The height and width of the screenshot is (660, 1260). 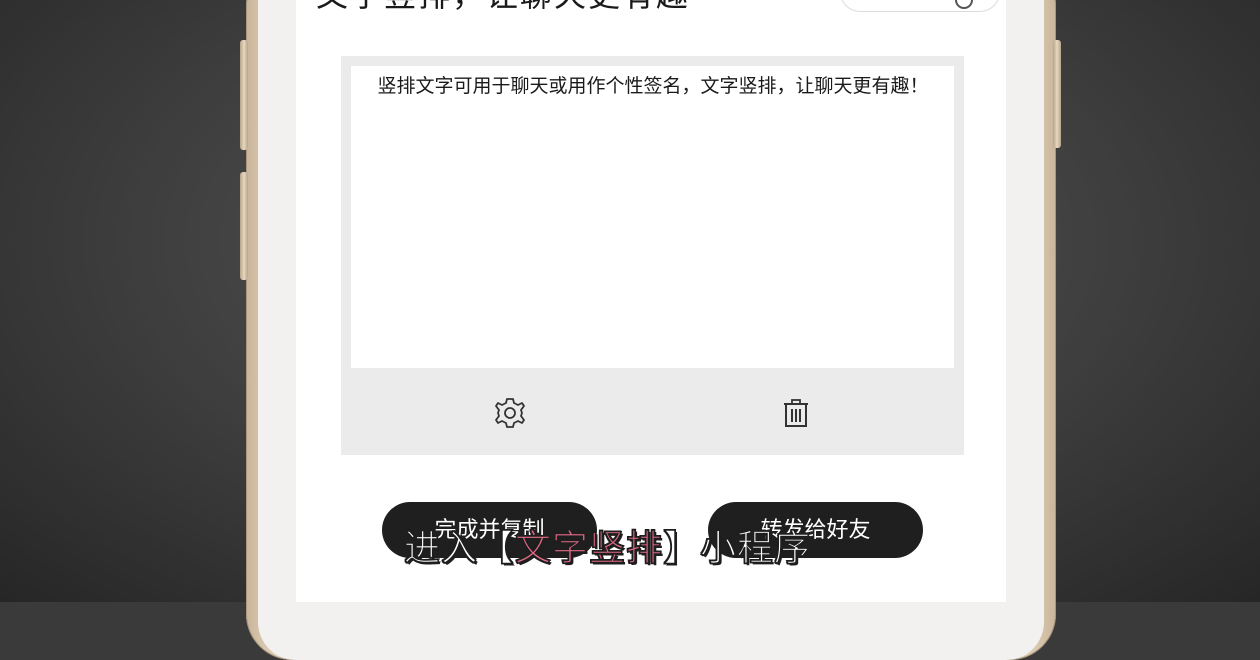 What do you see at coordinates (920, 6) in the screenshot?
I see `mini-program-capsule` at bounding box center [920, 6].